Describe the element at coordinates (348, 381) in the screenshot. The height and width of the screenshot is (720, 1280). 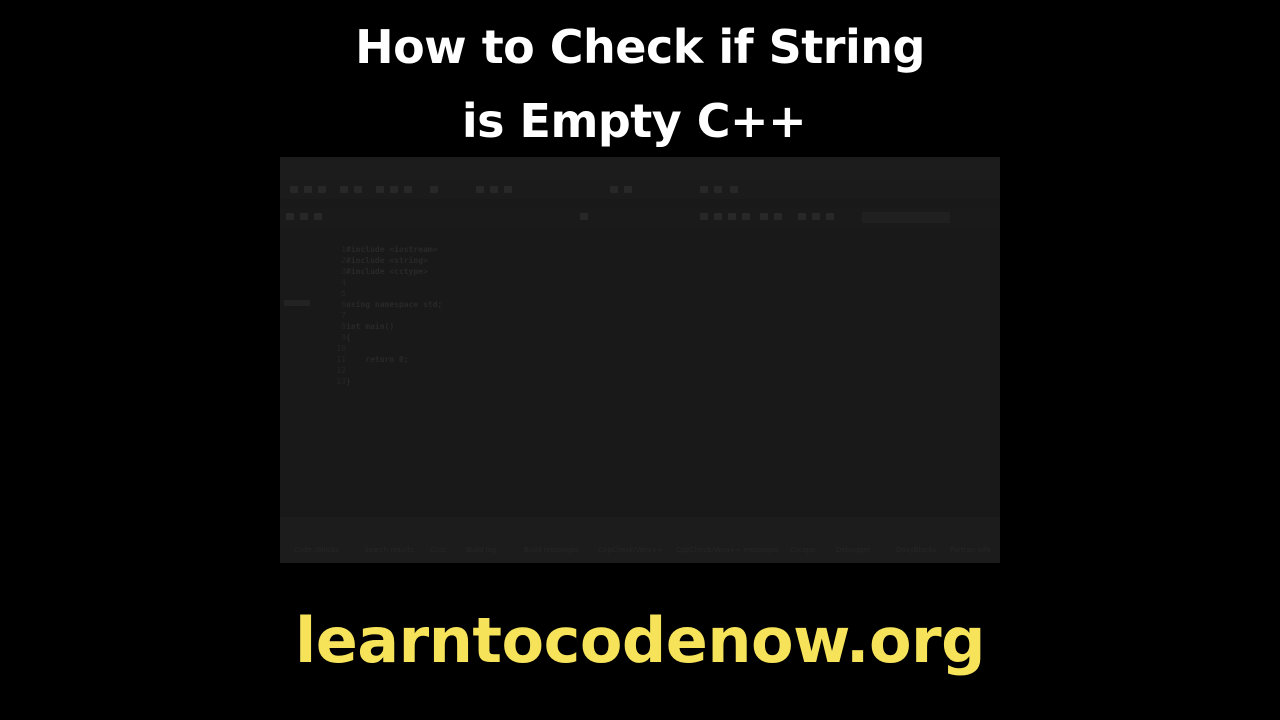
I see `code-line: }` at that location.